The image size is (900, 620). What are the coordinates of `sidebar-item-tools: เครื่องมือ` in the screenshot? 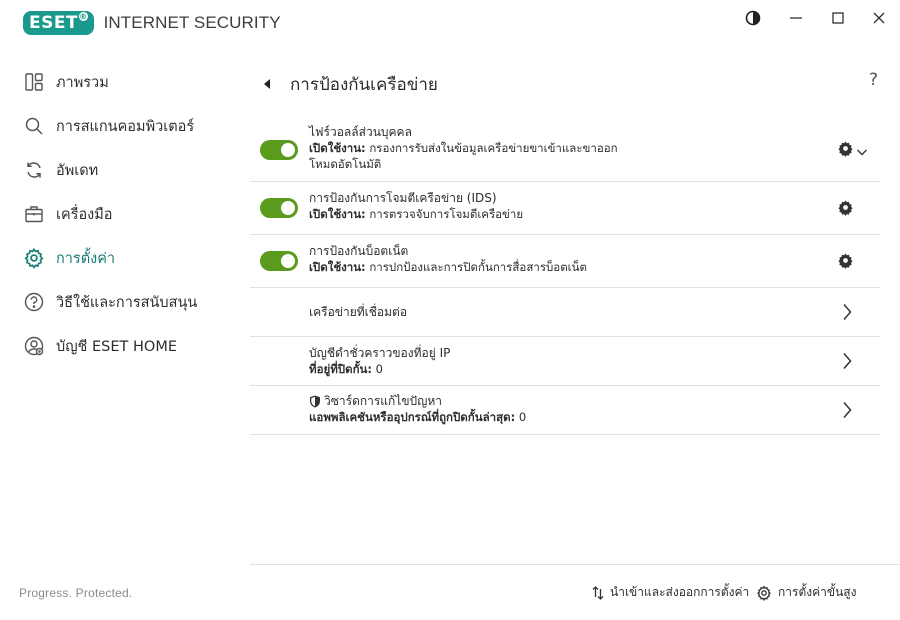 It's located at (120, 214).